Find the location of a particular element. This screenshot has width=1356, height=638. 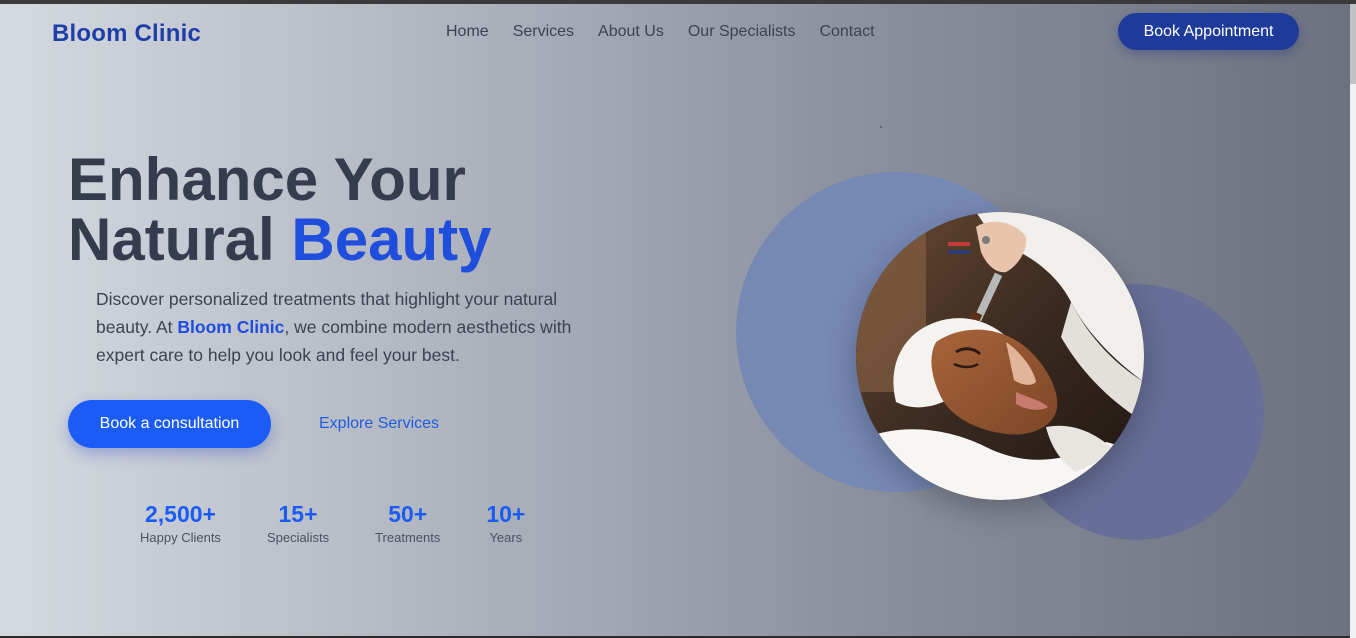

stat-label: Specialists is located at coordinates (298, 537).